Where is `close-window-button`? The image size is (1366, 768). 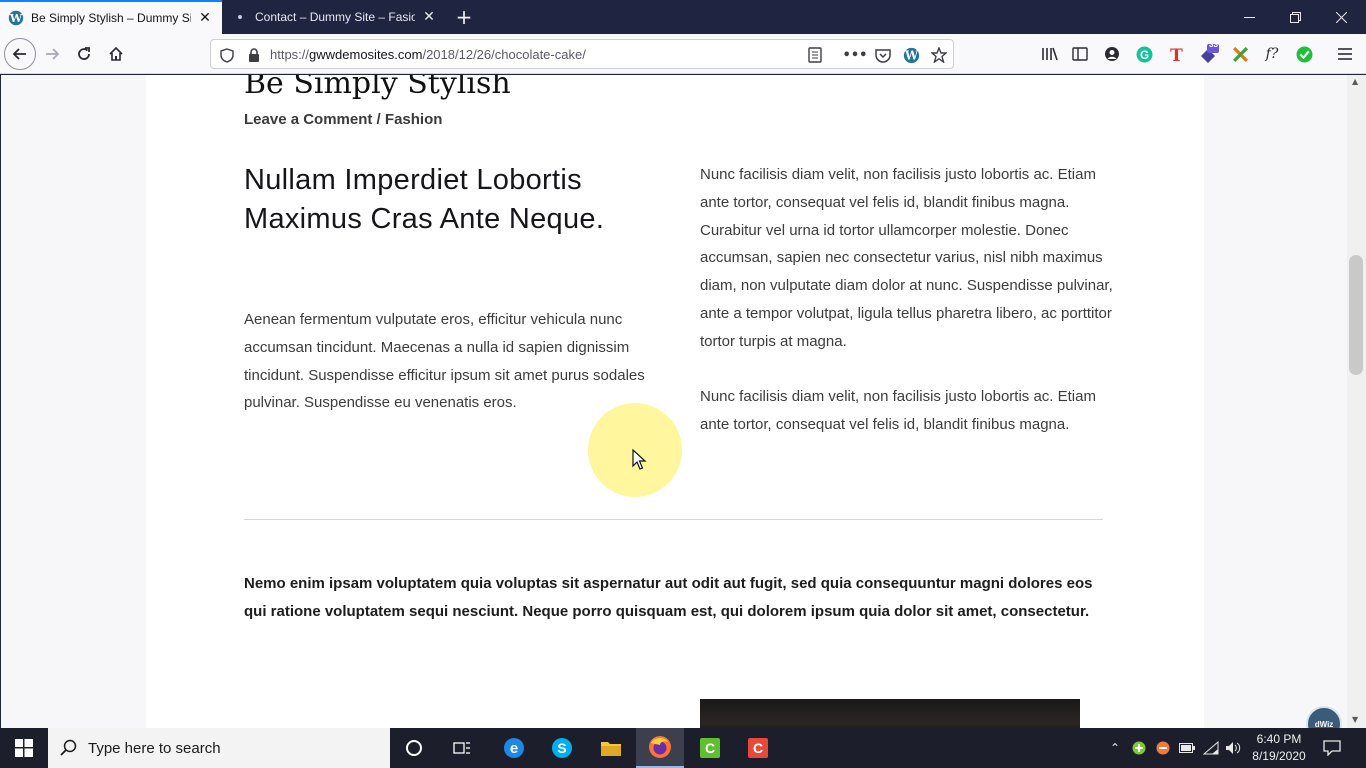
close-window-button is located at coordinates (1341, 17).